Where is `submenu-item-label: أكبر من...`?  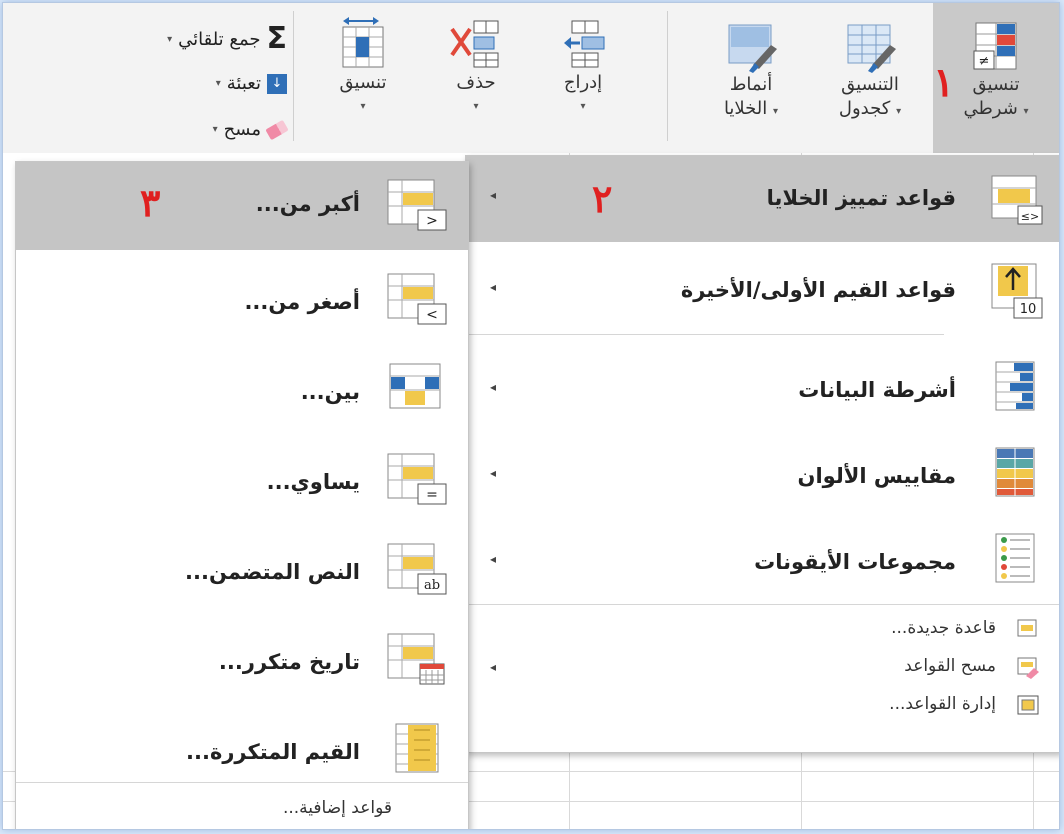 submenu-item-label: أكبر من... is located at coordinates (307, 204).